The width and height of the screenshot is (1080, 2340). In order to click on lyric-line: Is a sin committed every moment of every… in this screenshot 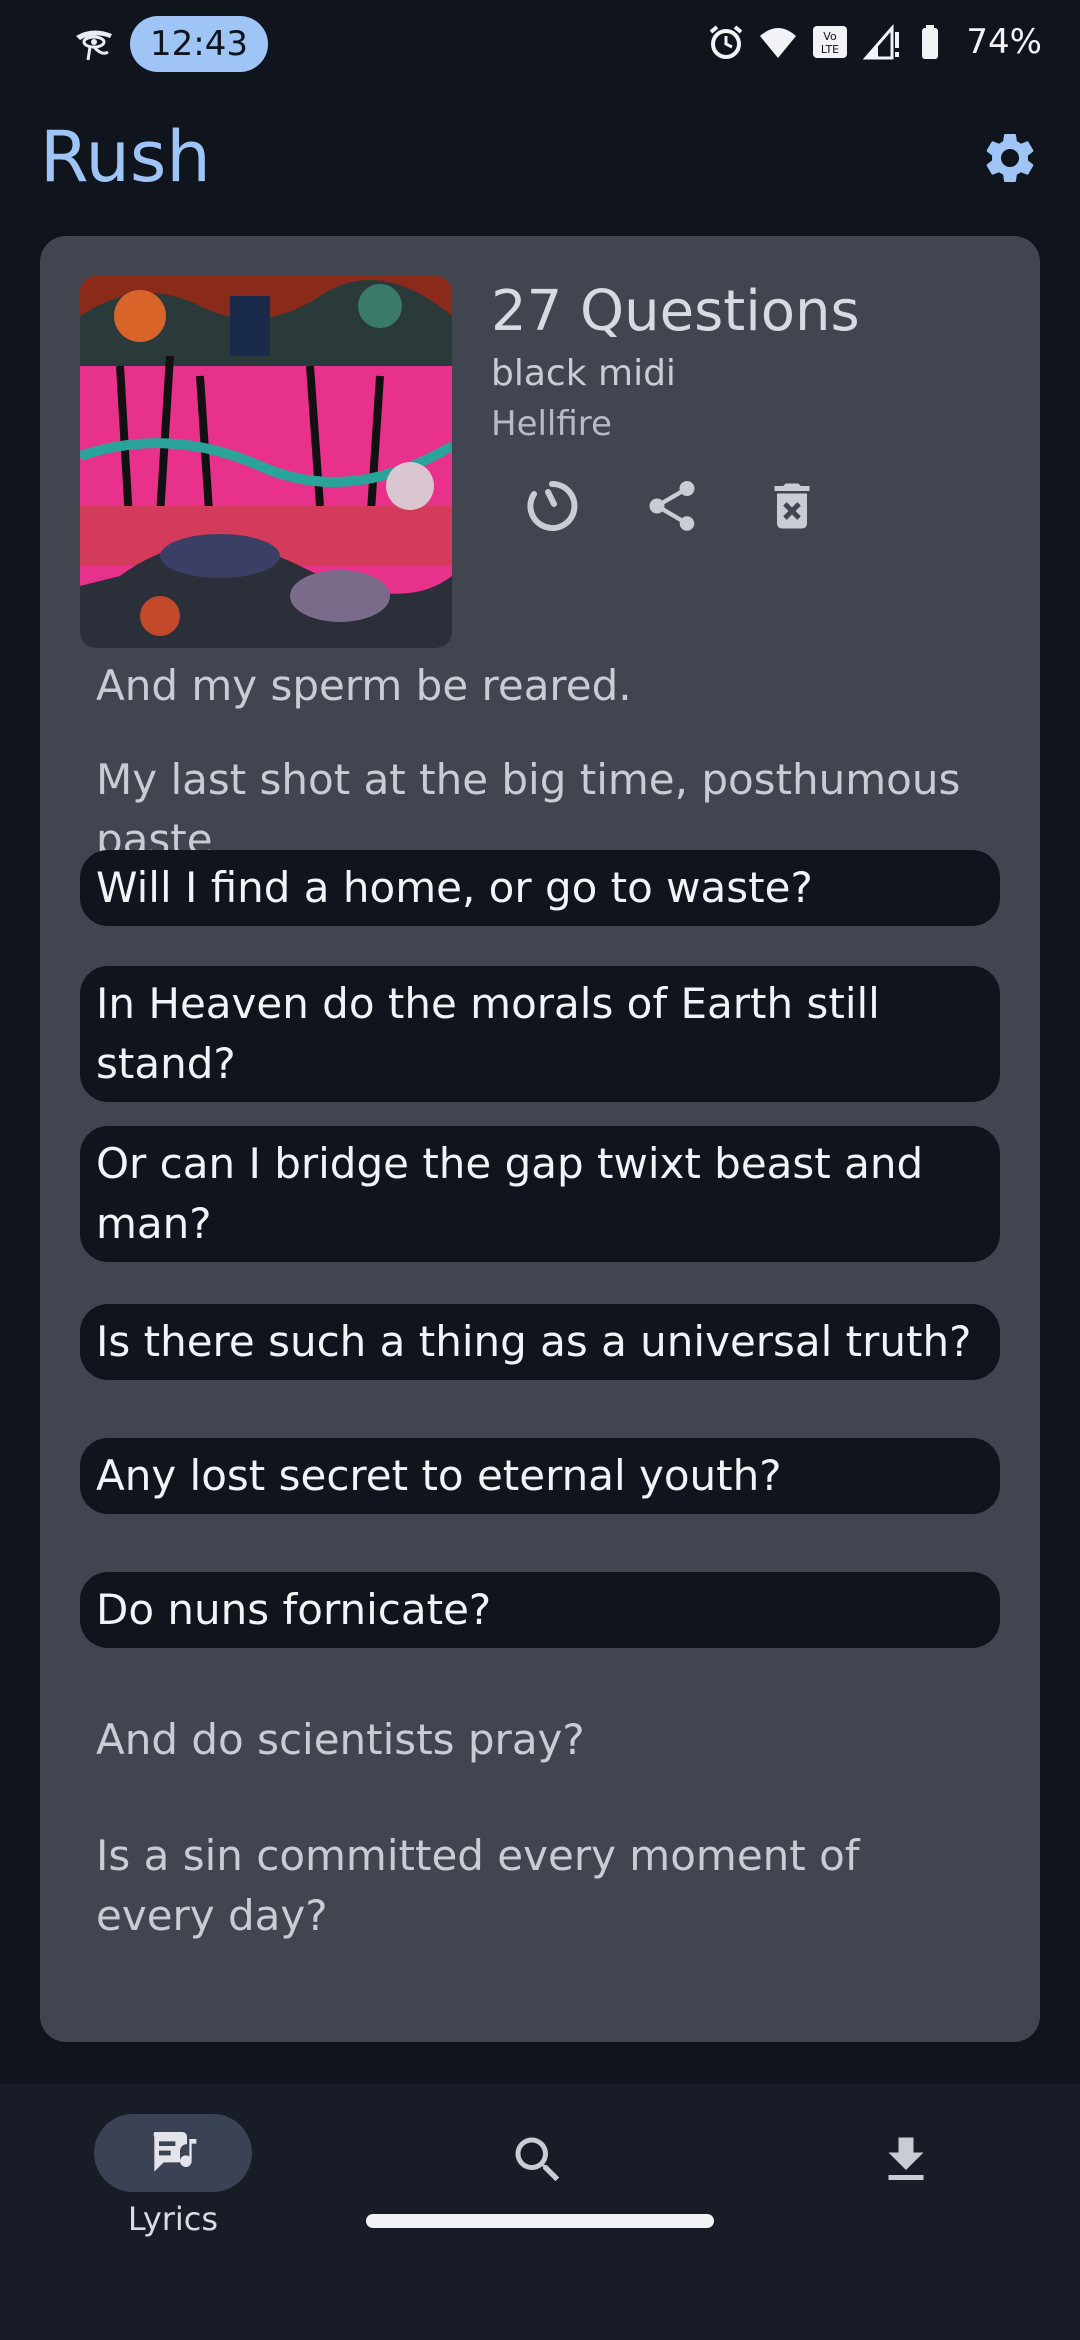, I will do `click(478, 1885)`.